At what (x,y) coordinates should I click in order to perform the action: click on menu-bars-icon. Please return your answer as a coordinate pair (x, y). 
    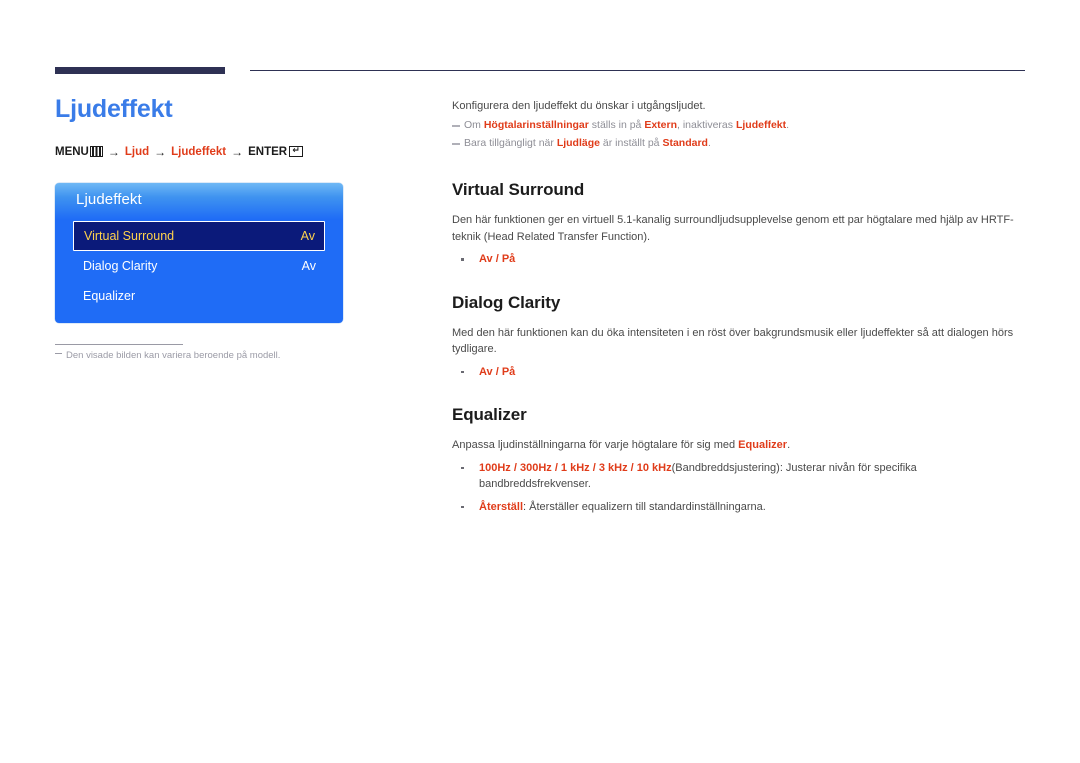
    Looking at the image, I should click on (96, 151).